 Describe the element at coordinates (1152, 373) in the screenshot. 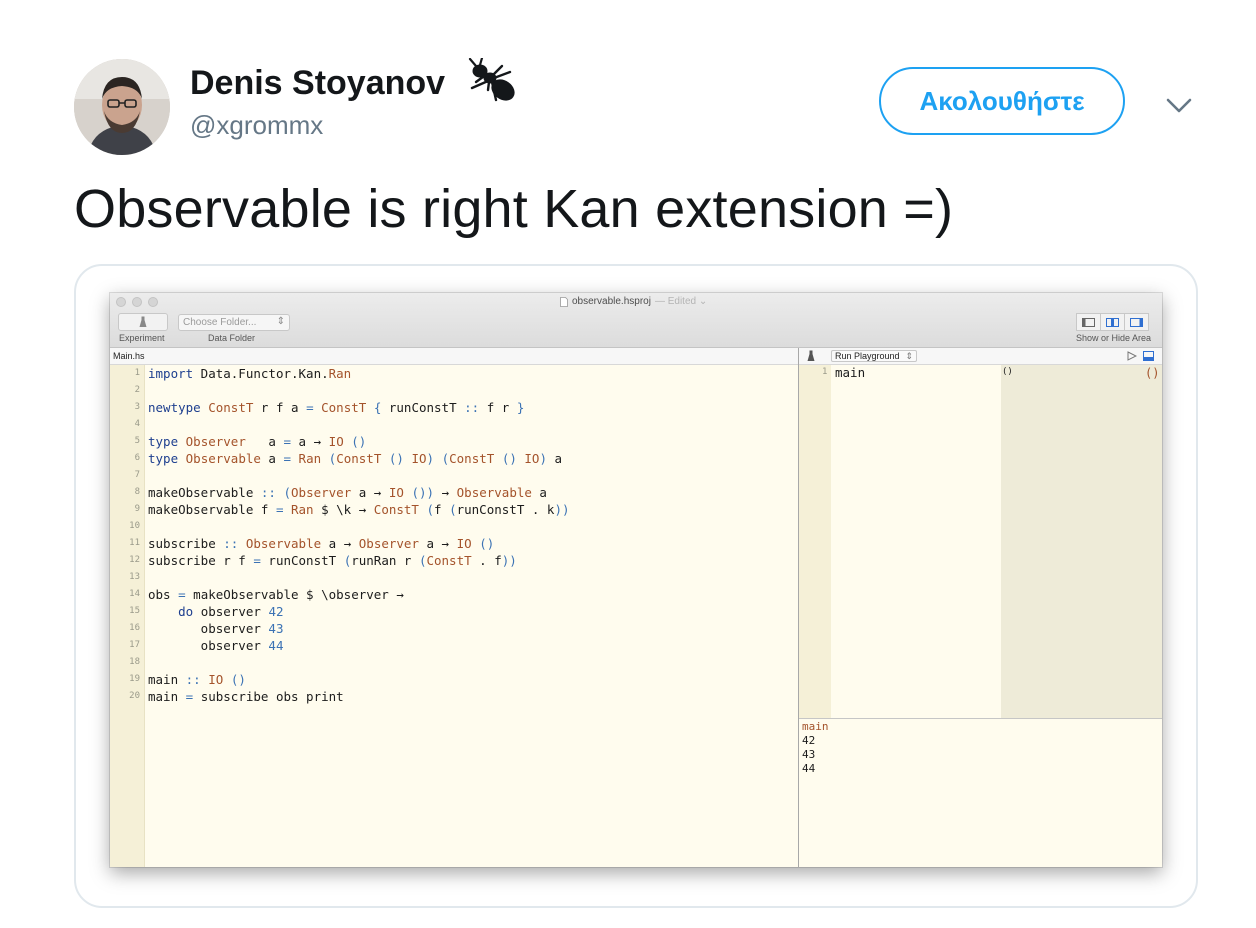

I see `playground-result-value: ()` at that location.